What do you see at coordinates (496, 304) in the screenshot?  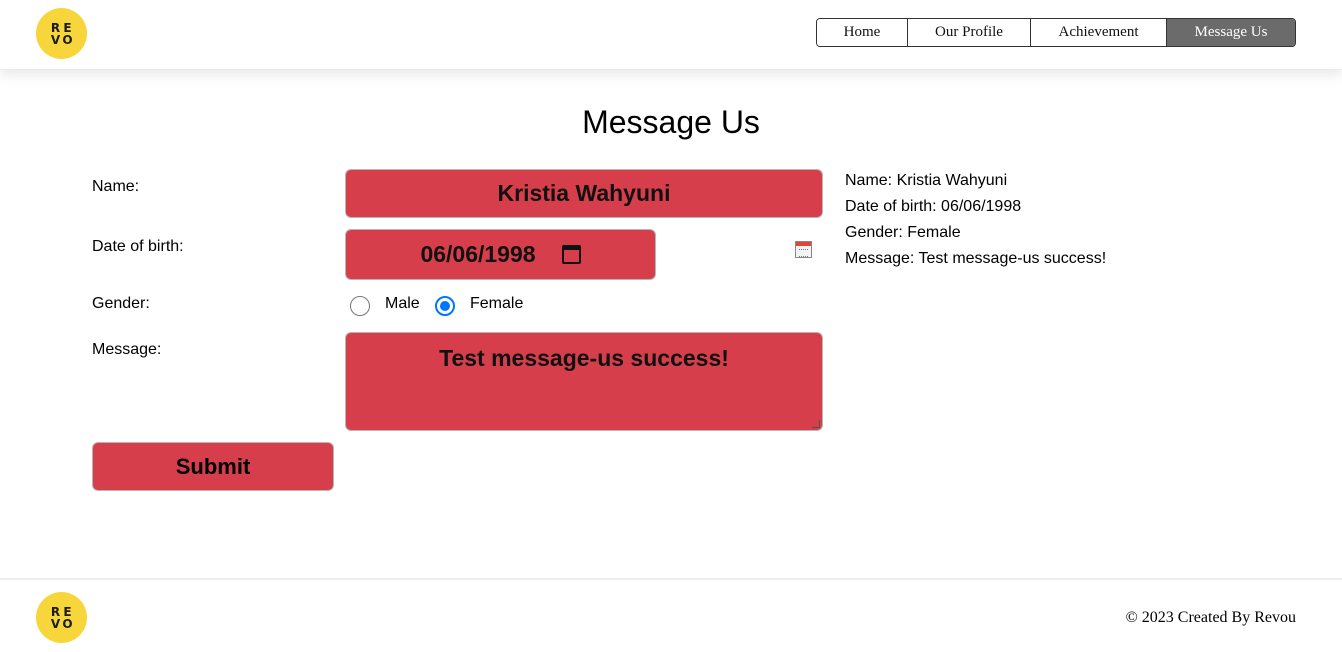 I see `gender-female-label: Female` at bounding box center [496, 304].